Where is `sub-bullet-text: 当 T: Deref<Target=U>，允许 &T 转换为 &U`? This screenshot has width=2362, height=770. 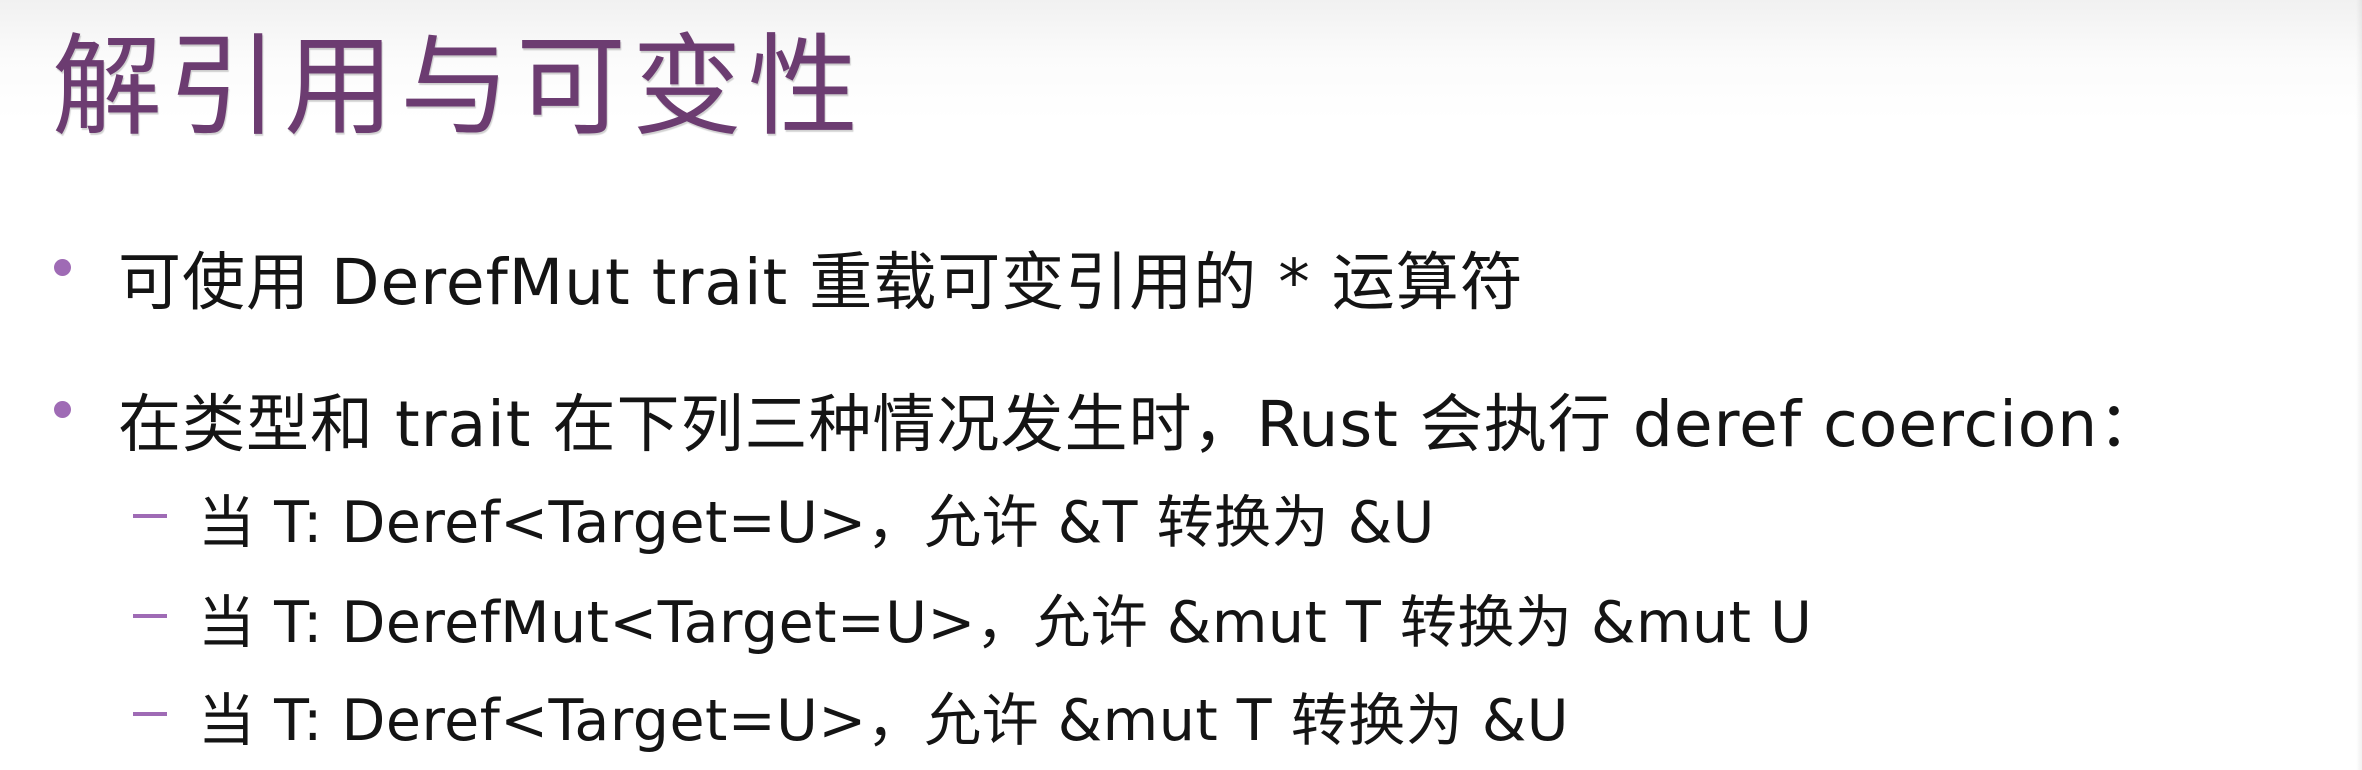
sub-bullet-text: 当 T: Deref<Target=U>，允许 &T 转换为 &U is located at coordinates (816, 523).